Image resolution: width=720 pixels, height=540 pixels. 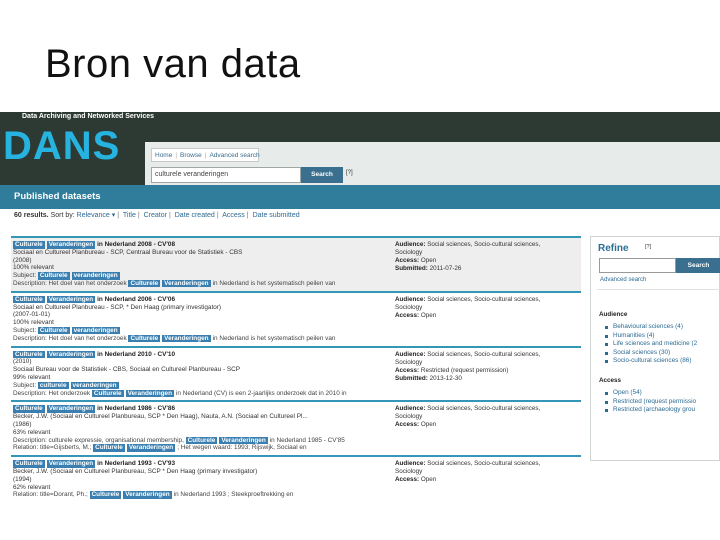 I want to click on dans-logo: DANS, so click(x=61, y=146).